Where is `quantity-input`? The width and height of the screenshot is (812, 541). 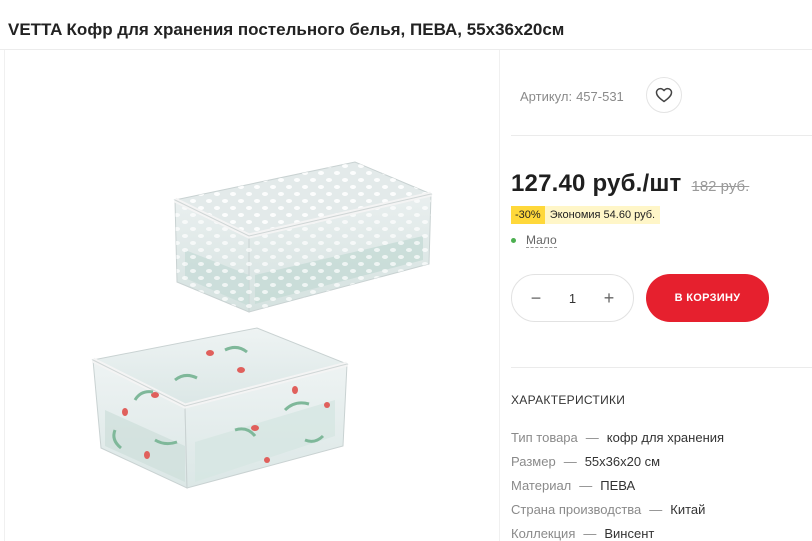 quantity-input is located at coordinates (572, 298).